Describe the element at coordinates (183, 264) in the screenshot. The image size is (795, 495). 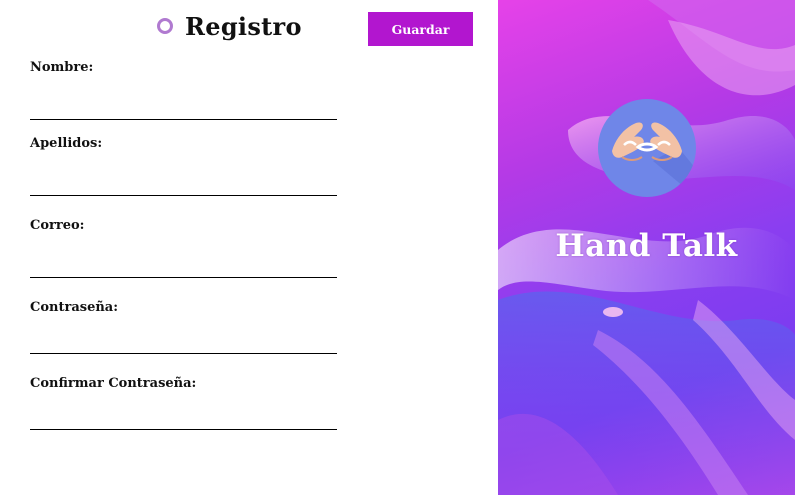
I see `correo-input` at that location.